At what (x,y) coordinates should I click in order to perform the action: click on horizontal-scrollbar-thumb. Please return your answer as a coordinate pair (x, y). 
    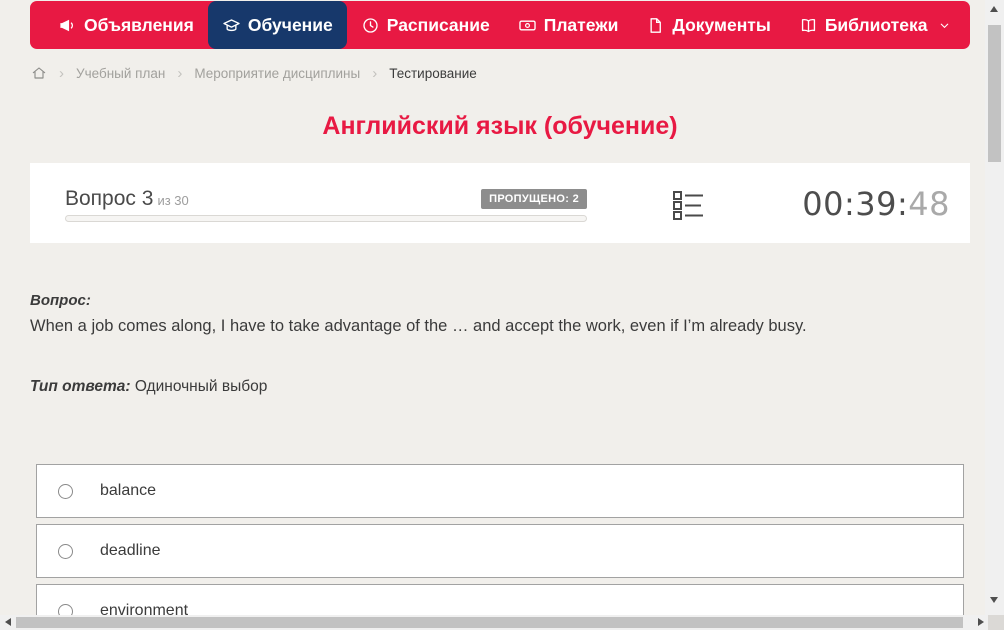
    Looking at the image, I should click on (489, 622).